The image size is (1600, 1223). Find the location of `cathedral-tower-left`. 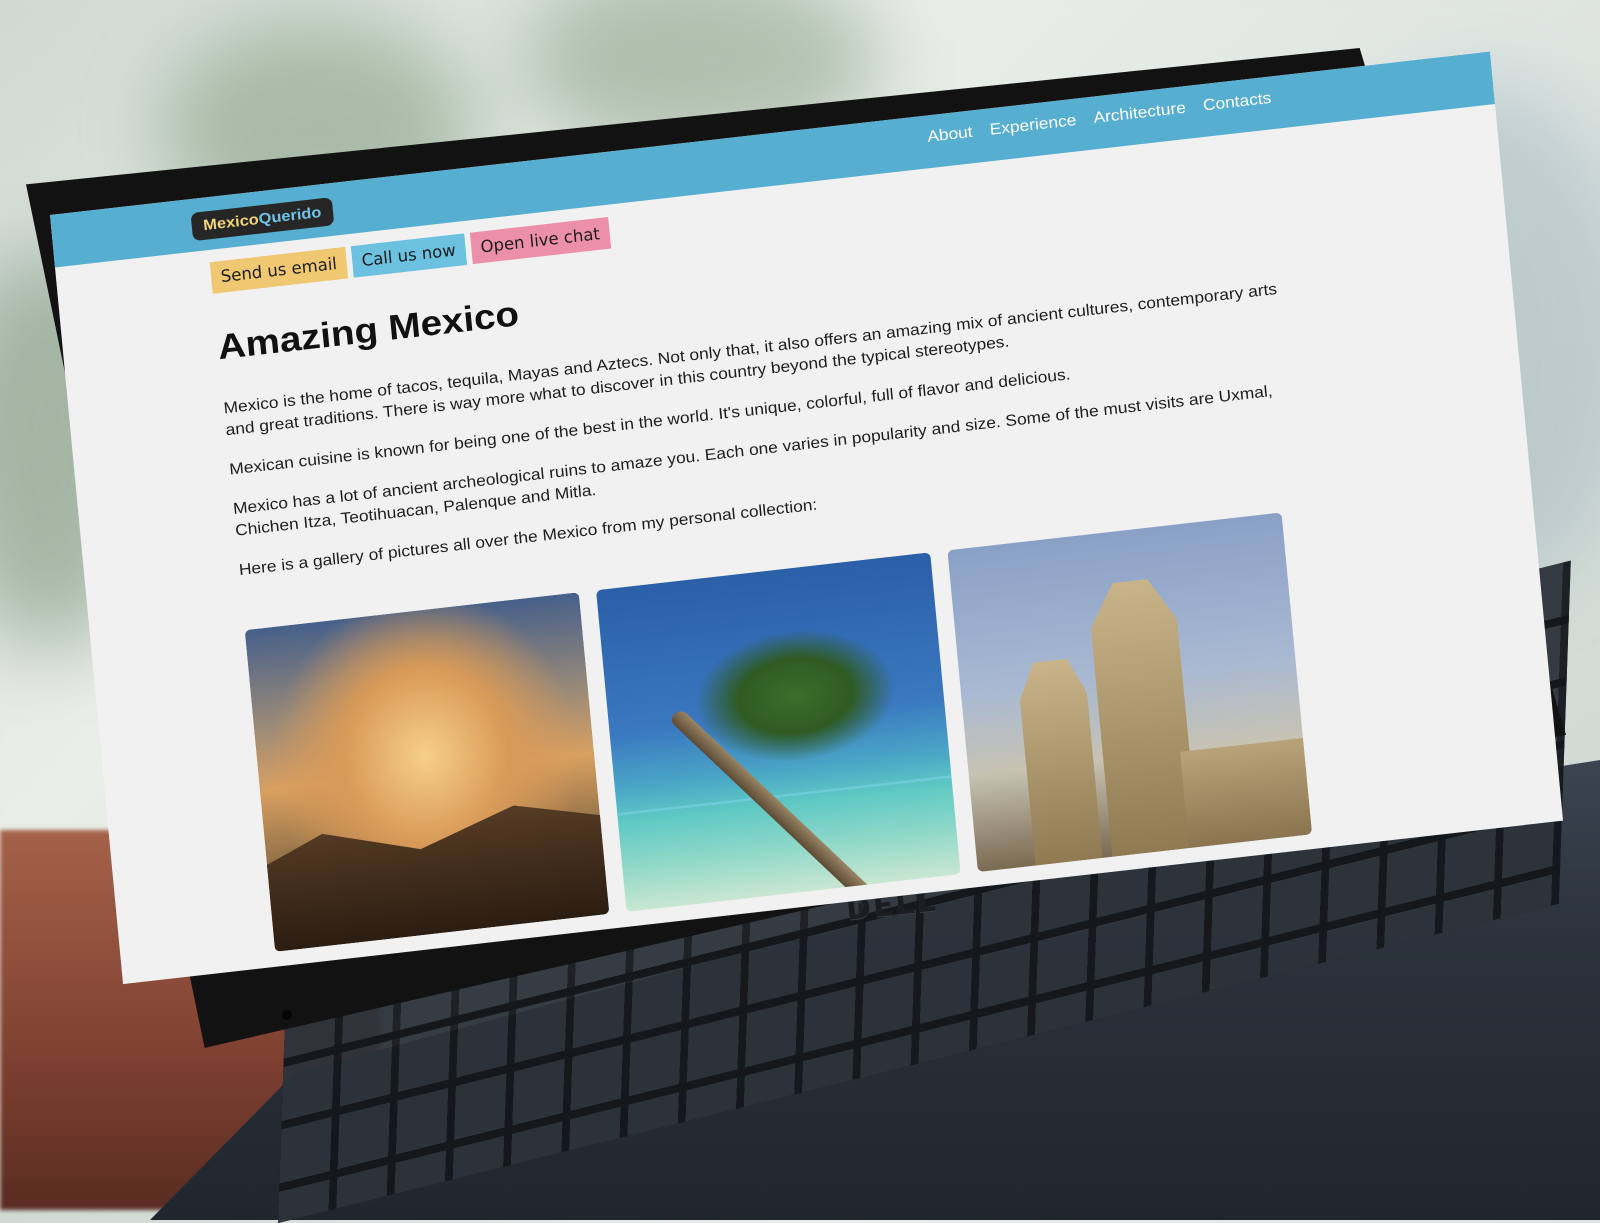

cathedral-tower-left is located at coordinates (1059, 761).